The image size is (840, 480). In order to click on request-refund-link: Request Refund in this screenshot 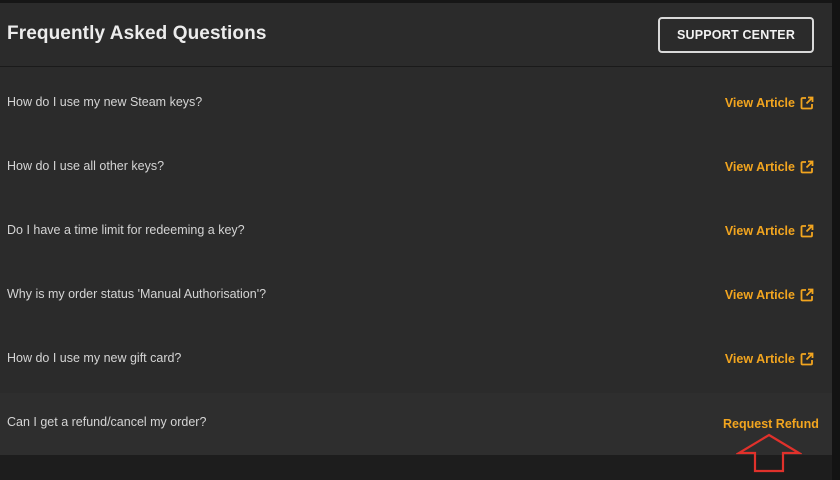, I will do `click(771, 424)`.